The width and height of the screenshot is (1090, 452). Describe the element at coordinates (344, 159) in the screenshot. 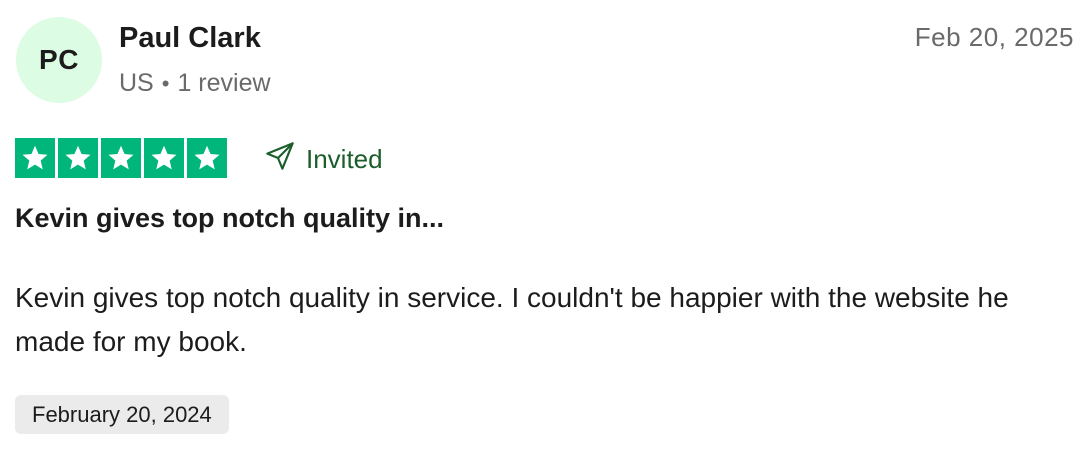

I see `invited-label: Invited` at that location.